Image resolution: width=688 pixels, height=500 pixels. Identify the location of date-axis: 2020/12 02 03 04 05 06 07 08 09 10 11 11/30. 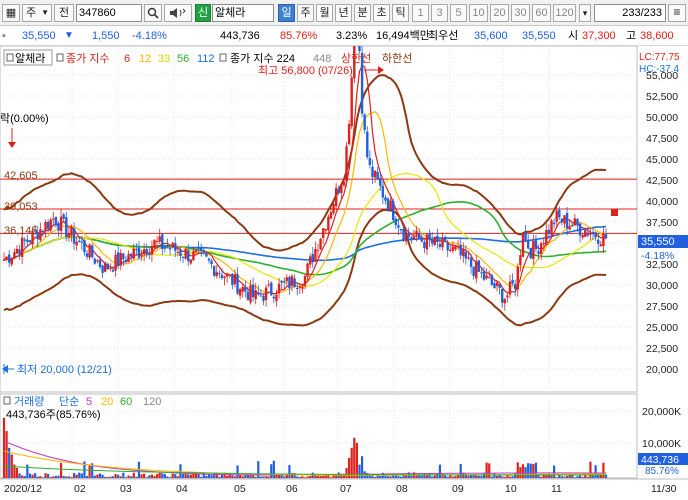
(344, 486).